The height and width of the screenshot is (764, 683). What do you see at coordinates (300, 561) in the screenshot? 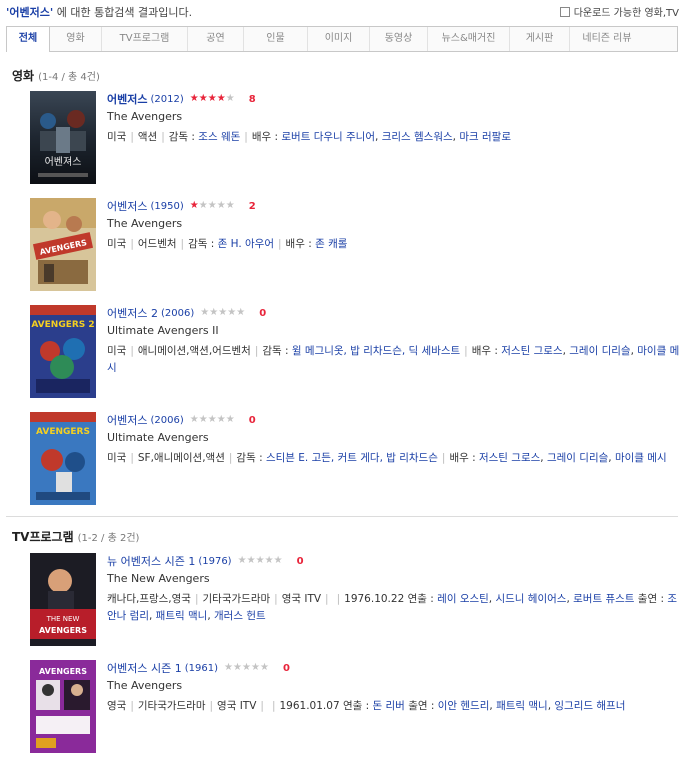
I see `rating-score: 0` at bounding box center [300, 561].